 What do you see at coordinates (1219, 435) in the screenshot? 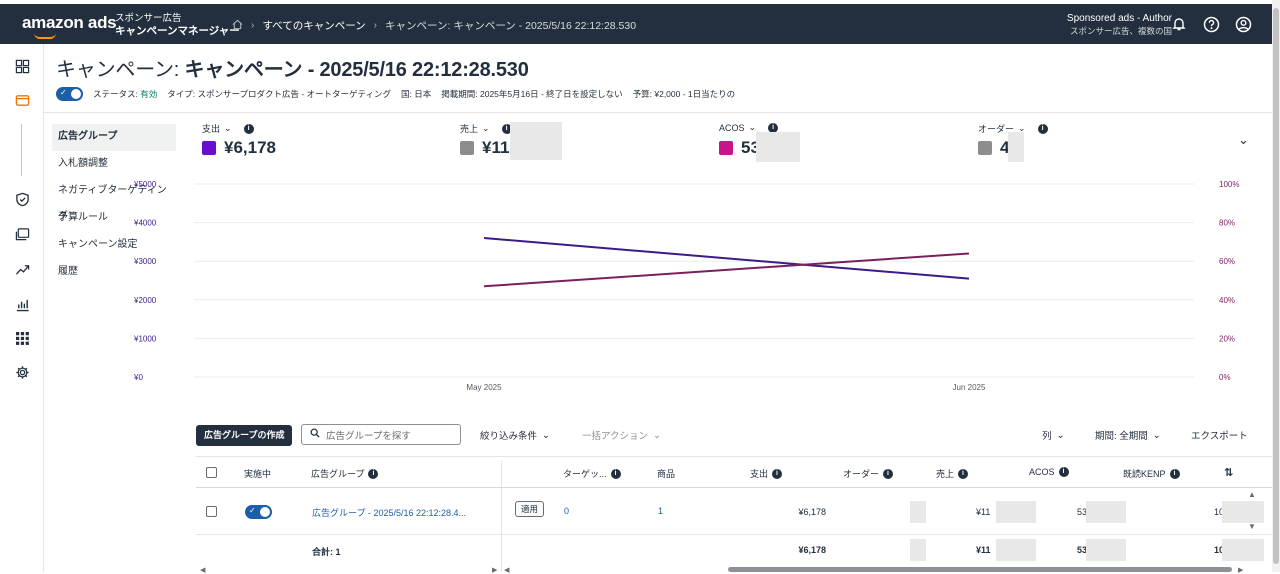
I see `export-button: エクスポート` at bounding box center [1219, 435].